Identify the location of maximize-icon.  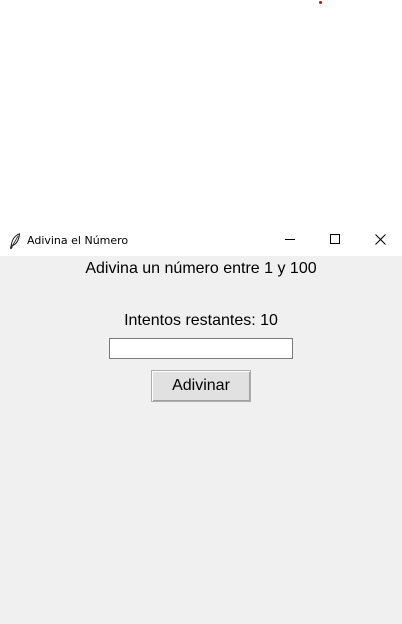
(335, 241).